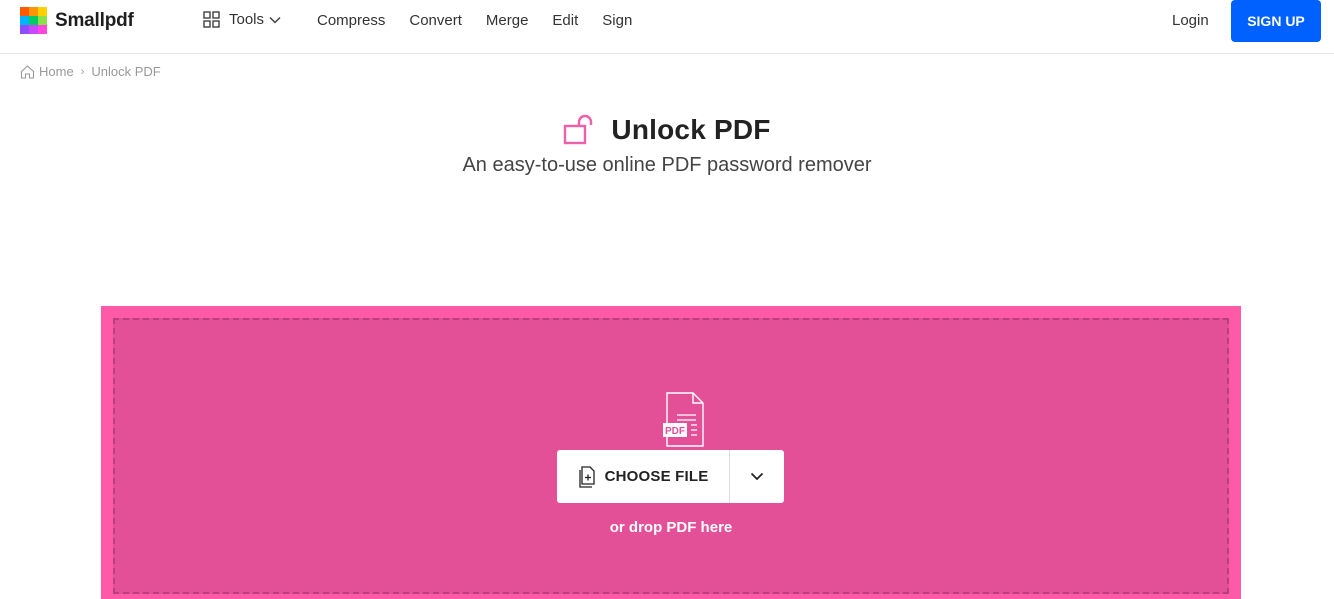 The width and height of the screenshot is (1334, 599). What do you see at coordinates (586, 476) in the screenshot?
I see `add-file-icon` at bounding box center [586, 476].